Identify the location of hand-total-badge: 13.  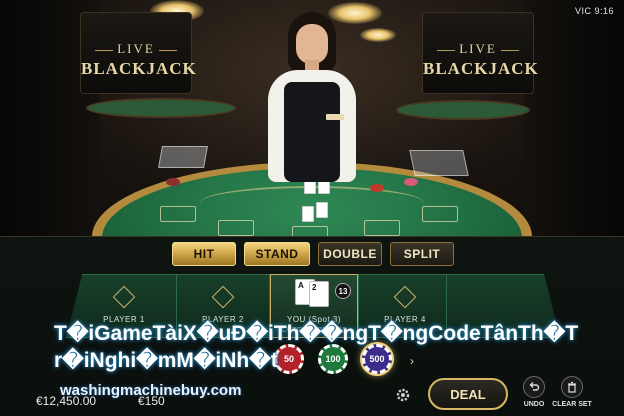
(343, 291).